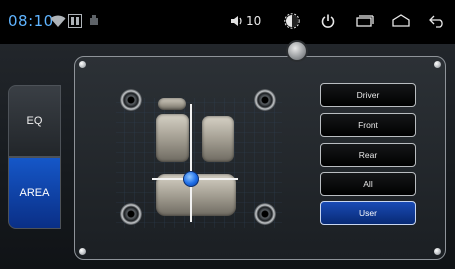  What do you see at coordinates (437, 251) in the screenshot?
I see `panel-screw-bottom-right` at bounding box center [437, 251].